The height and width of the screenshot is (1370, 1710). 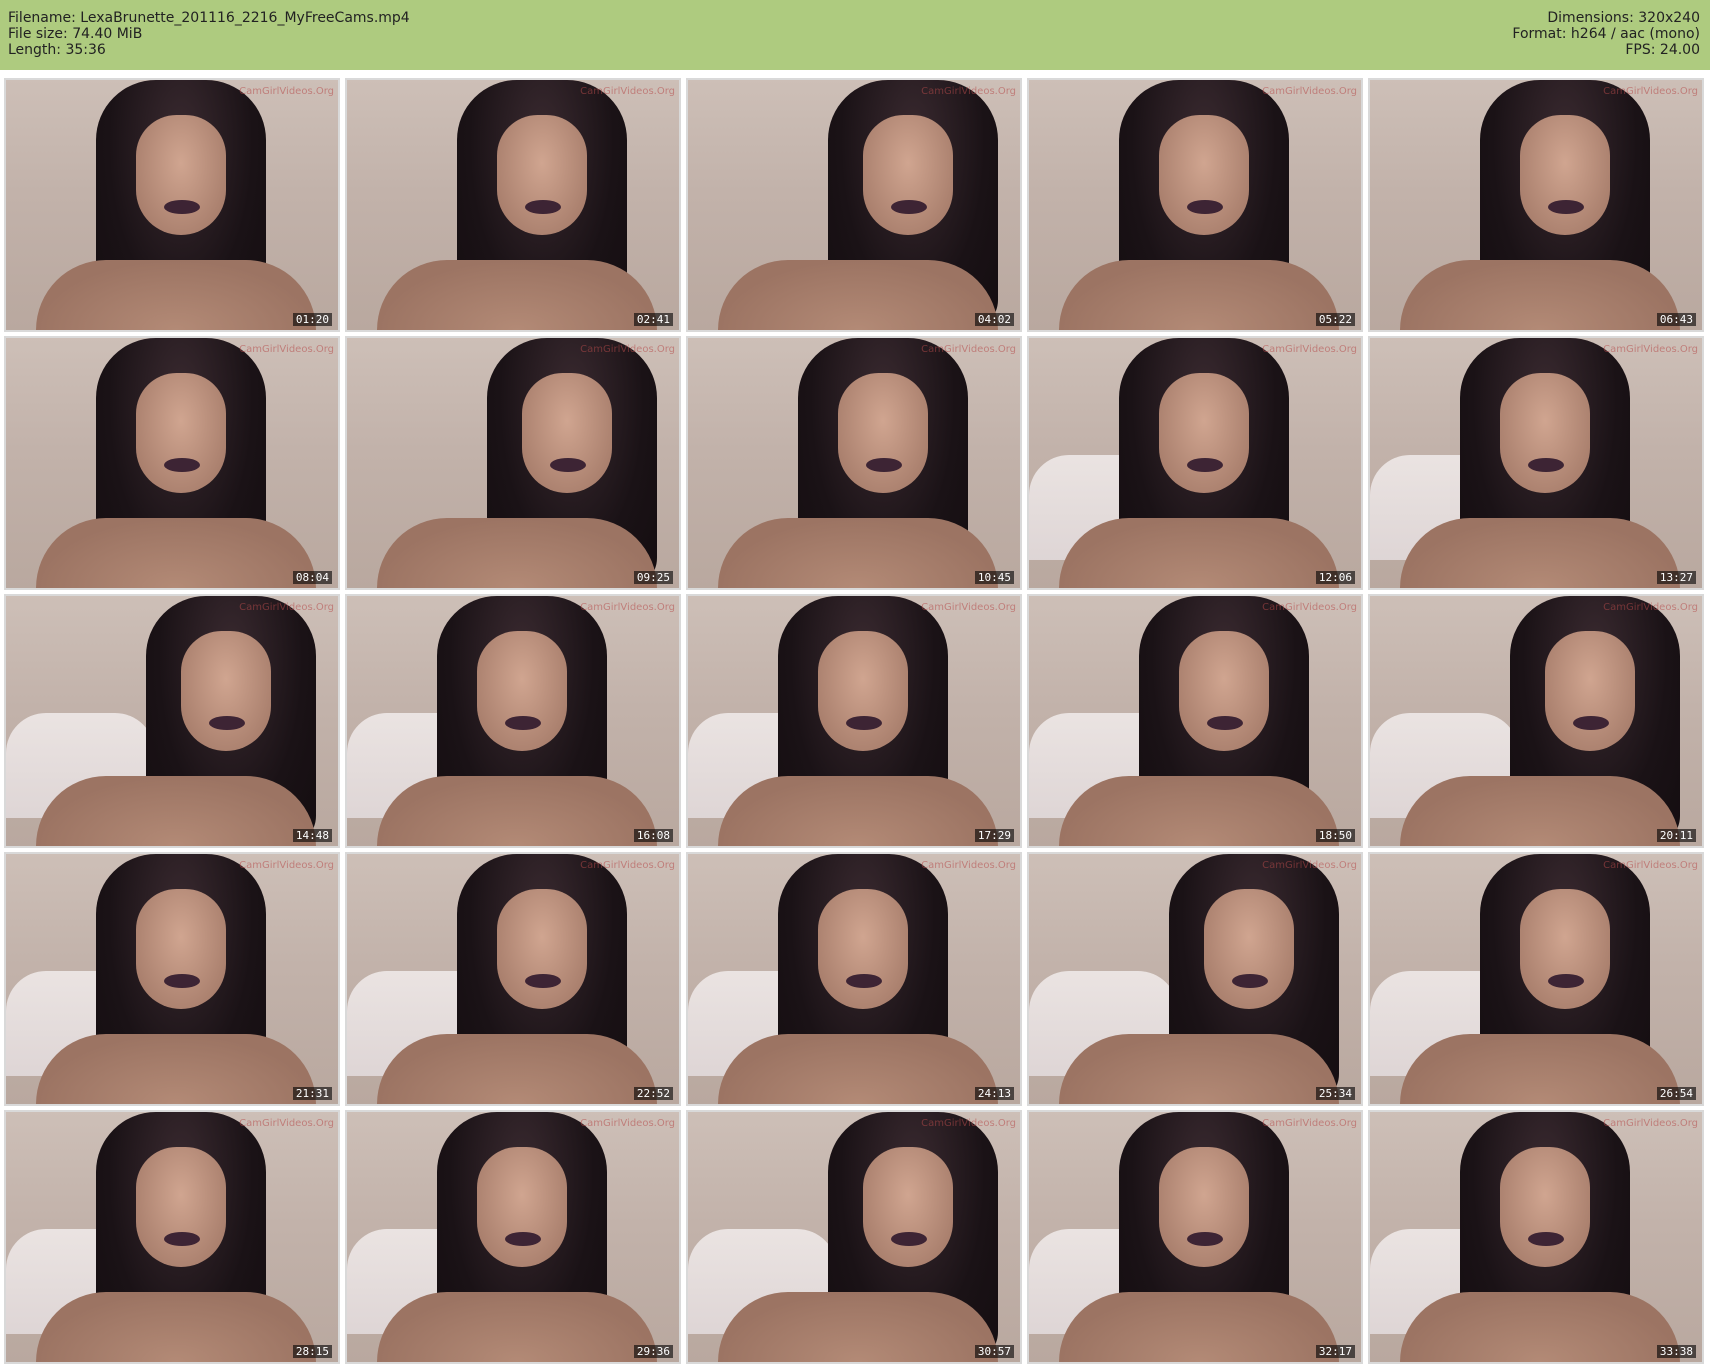 I want to click on video-thumbnail: CamGirlVideos.Org 05:22, so click(x=1195, y=205).